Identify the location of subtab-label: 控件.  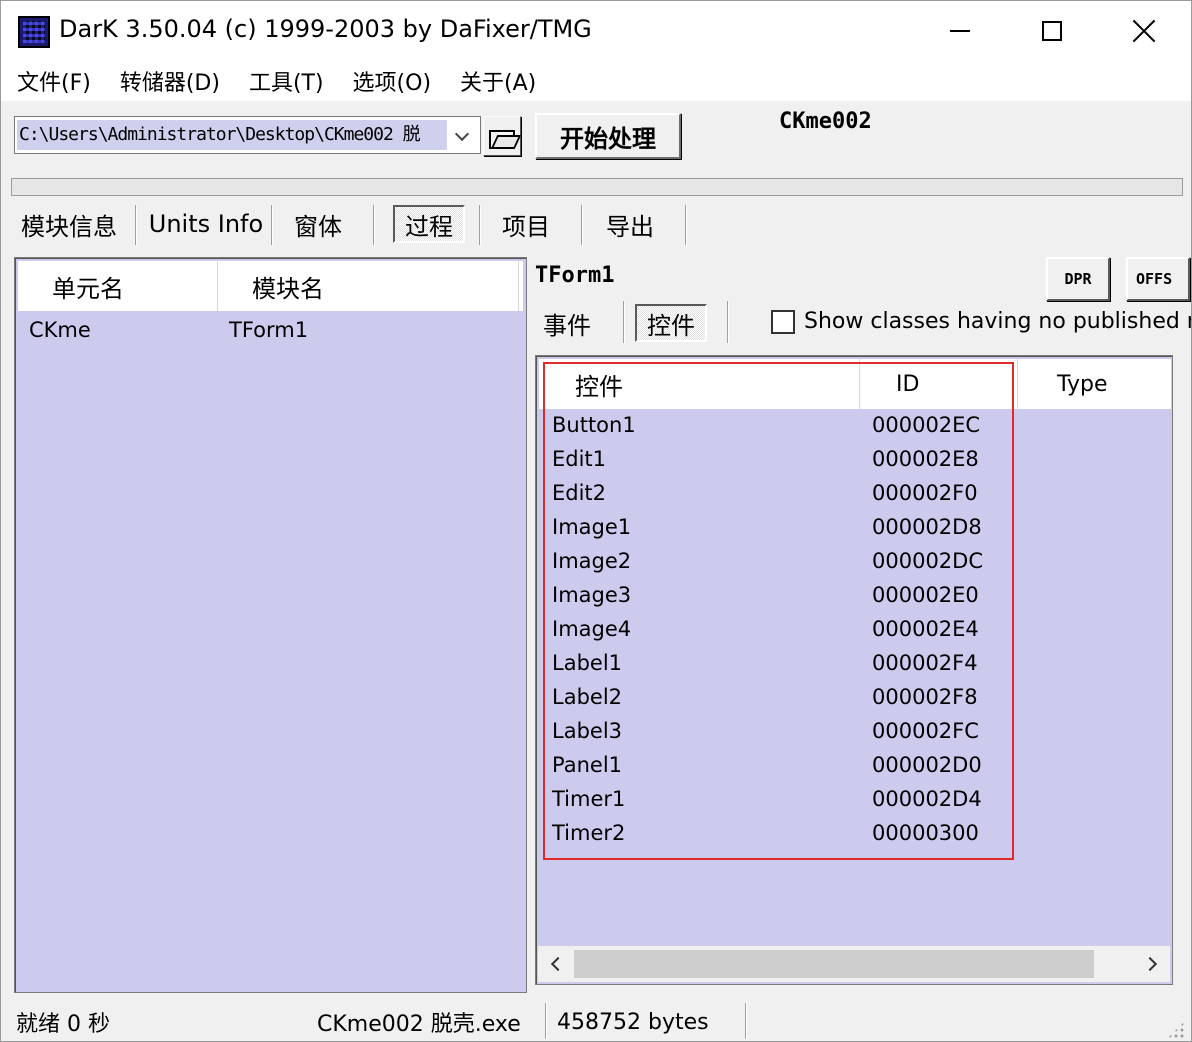
(671, 323).